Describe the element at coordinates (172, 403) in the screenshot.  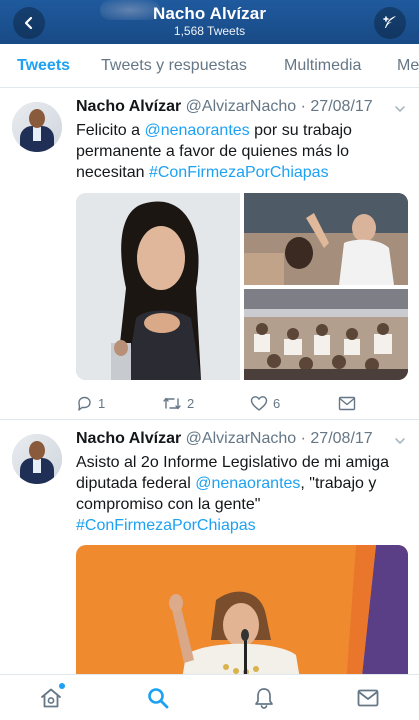
I see `retweet-icon` at that location.